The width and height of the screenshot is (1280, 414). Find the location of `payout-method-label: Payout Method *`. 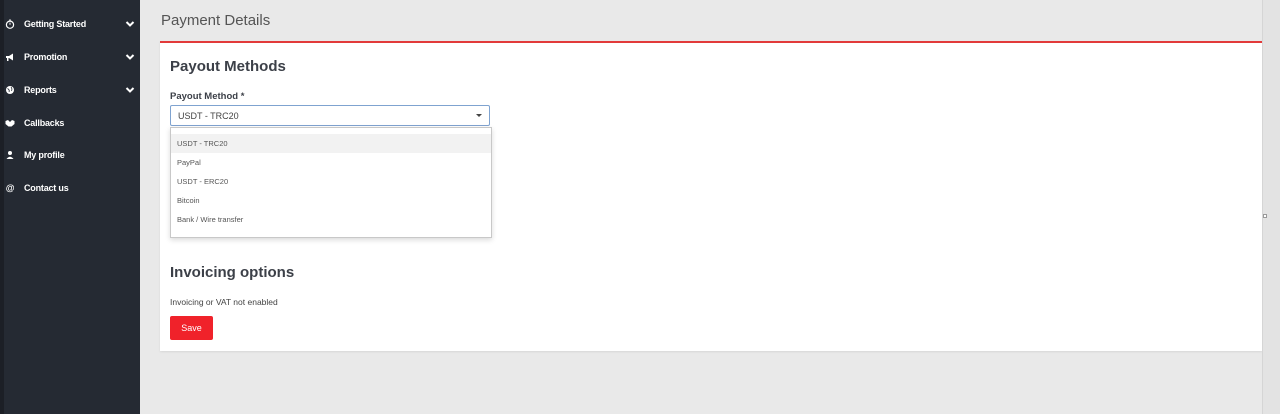

payout-method-label: Payout Method * is located at coordinates (207, 96).